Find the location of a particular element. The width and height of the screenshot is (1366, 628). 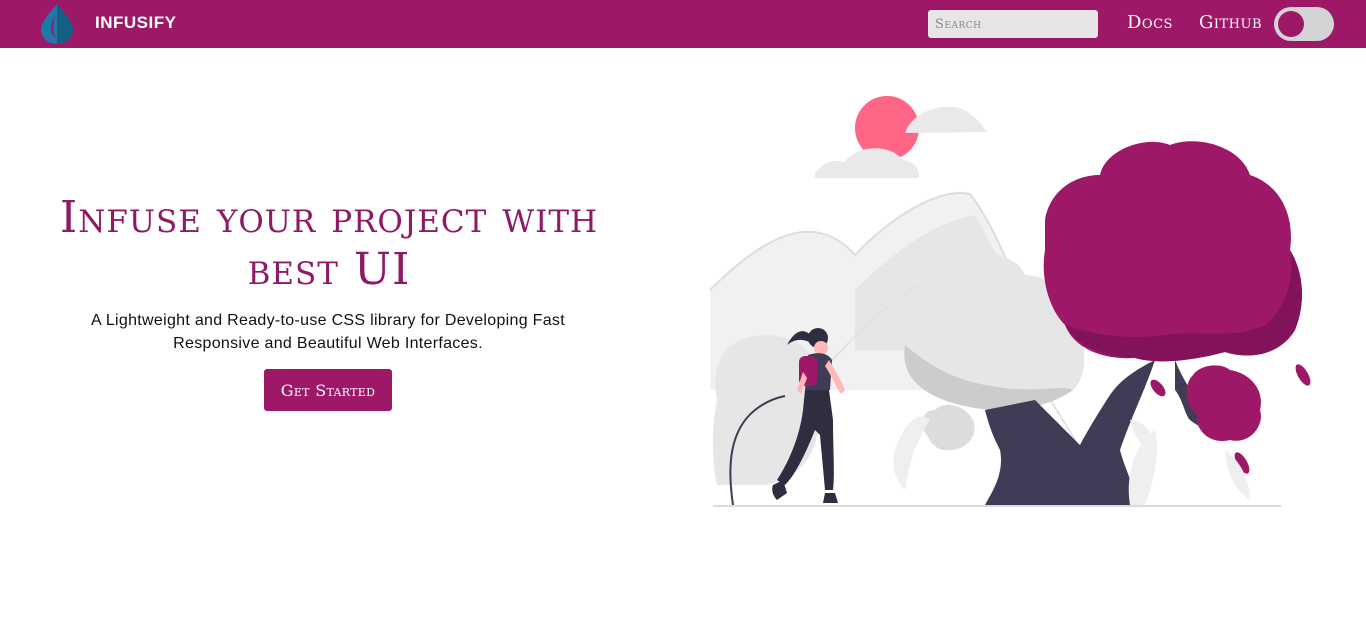

get-started-button: Get Started is located at coordinates (328, 390).